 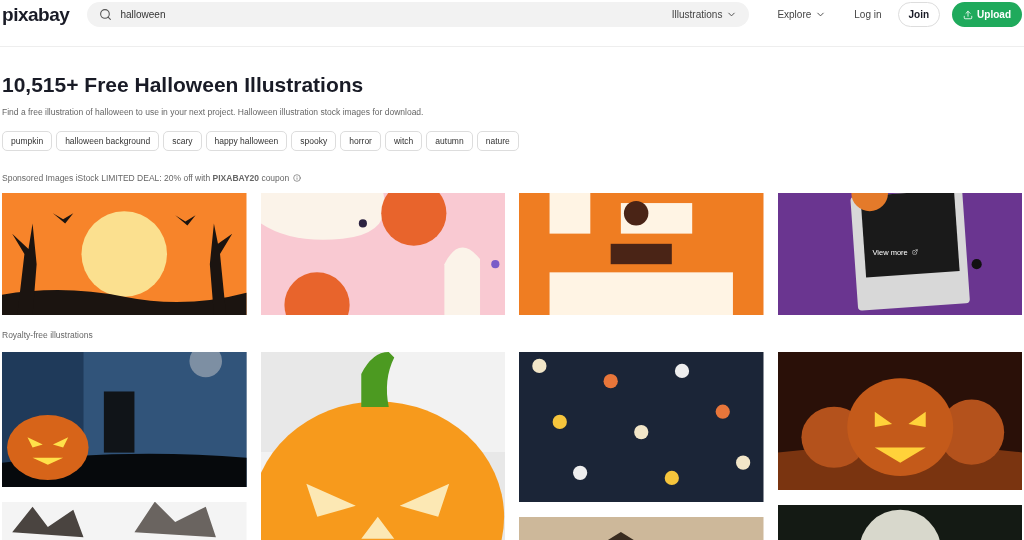 I want to click on tag-chip: pumpkin, so click(x=27, y=141).